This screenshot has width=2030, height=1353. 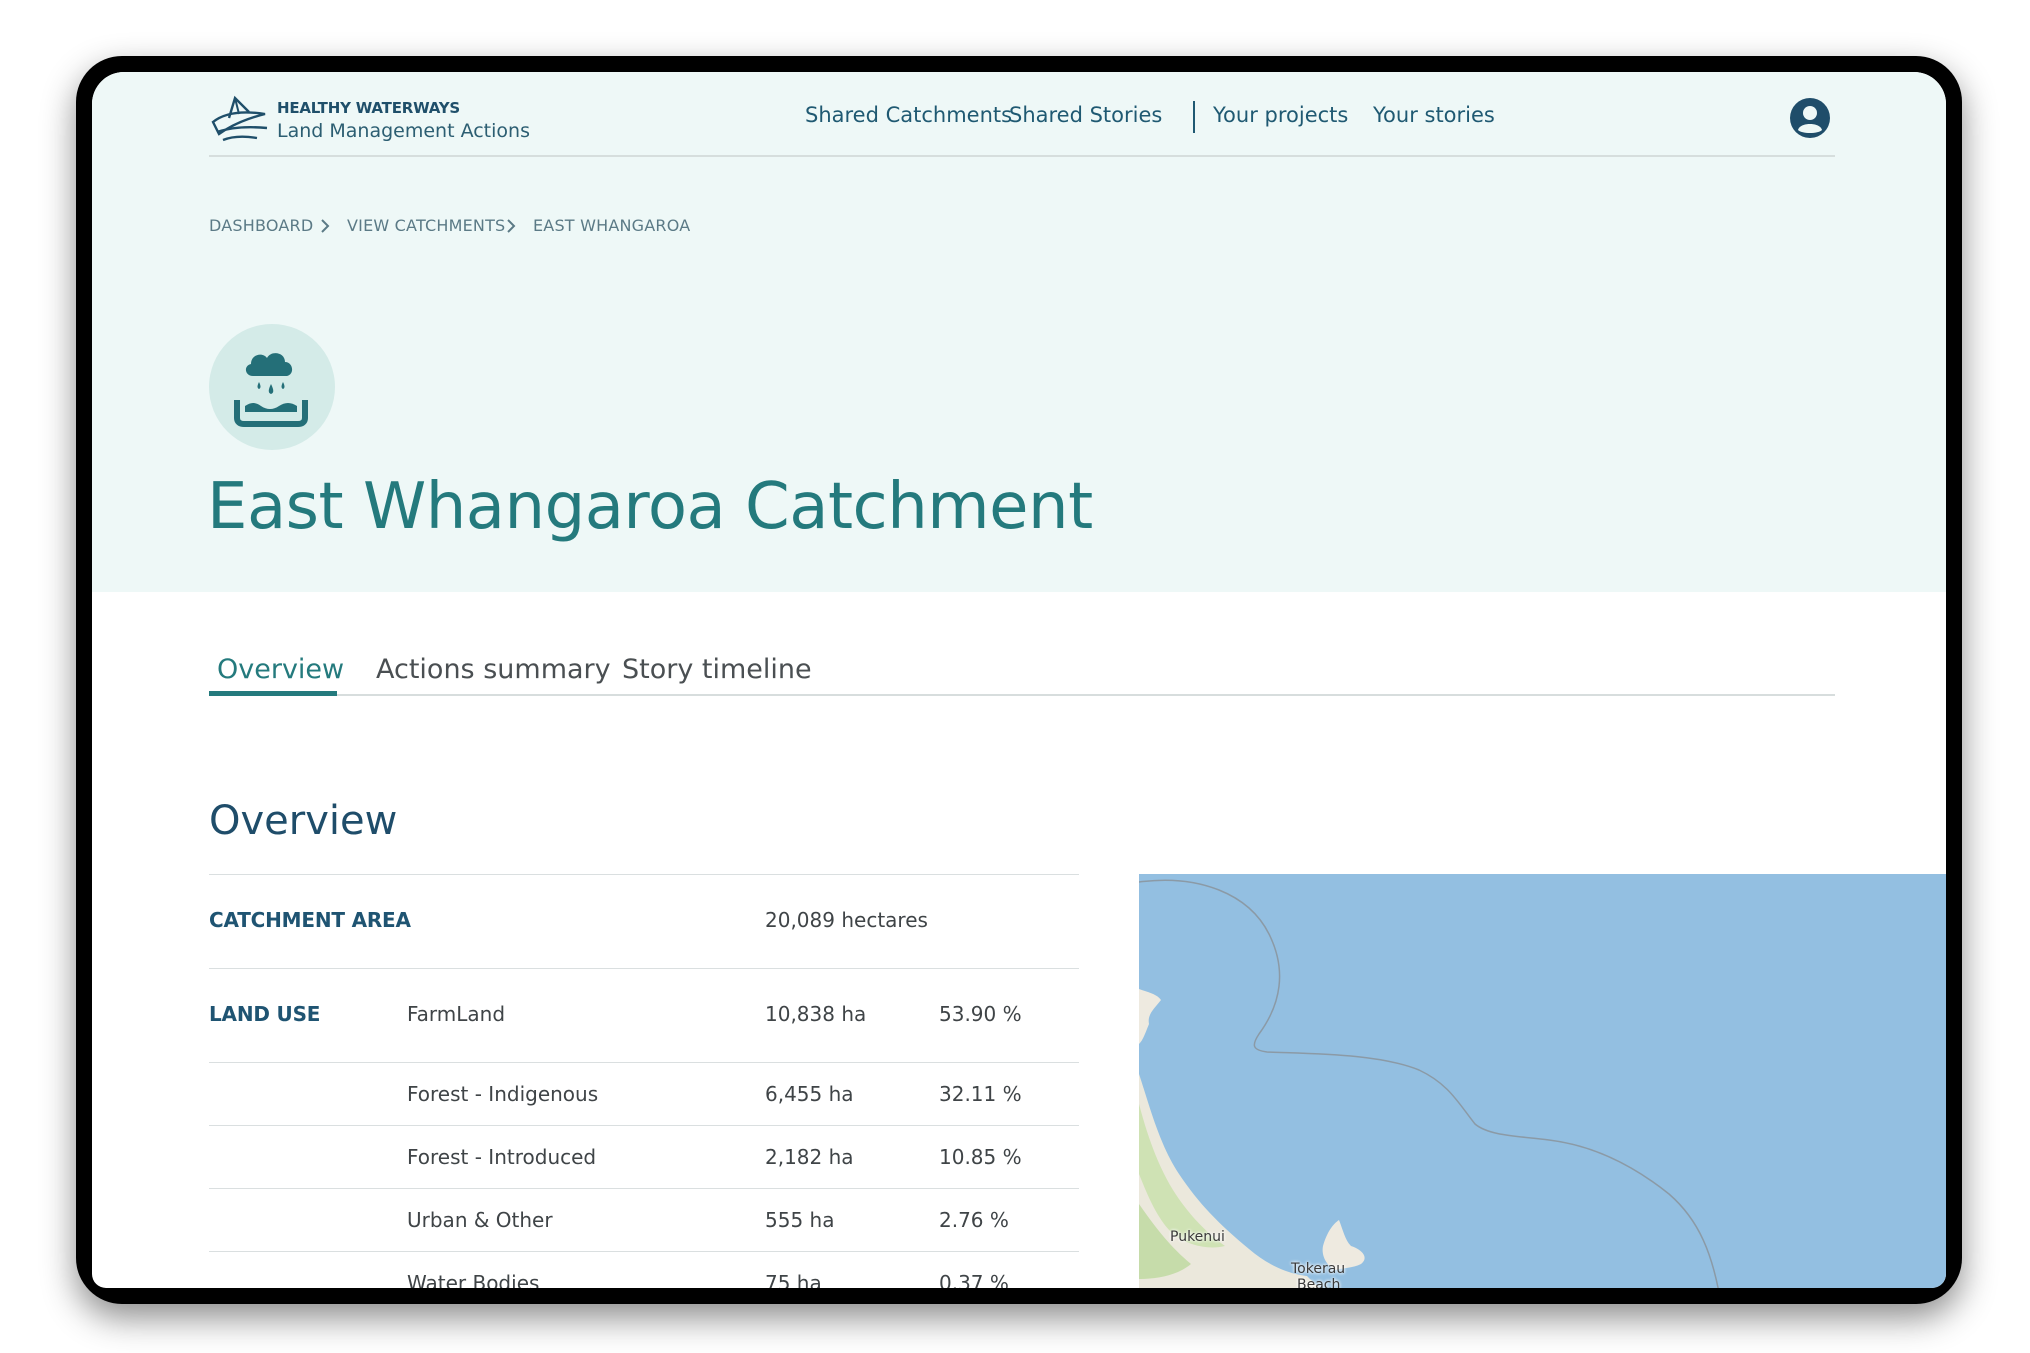 What do you see at coordinates (650, 507) in the screenshot?
I see `page-title: East Whangaroa Catchment` at bounding box center [650, 507].